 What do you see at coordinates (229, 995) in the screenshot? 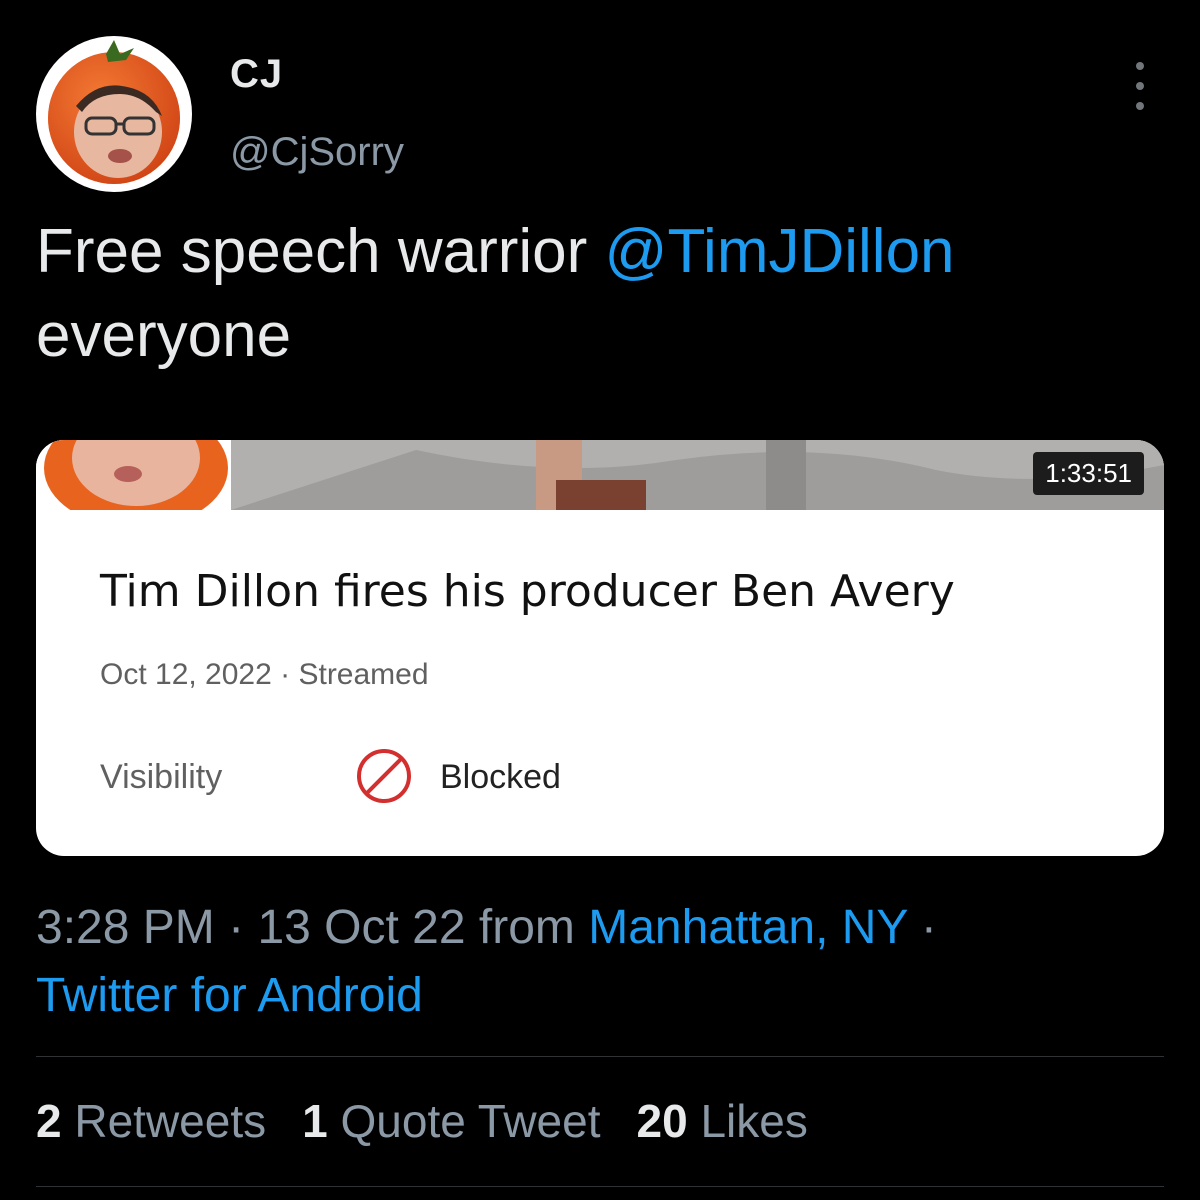
I see `source-link: Twitter for Android` at bounding box center [229, 995].